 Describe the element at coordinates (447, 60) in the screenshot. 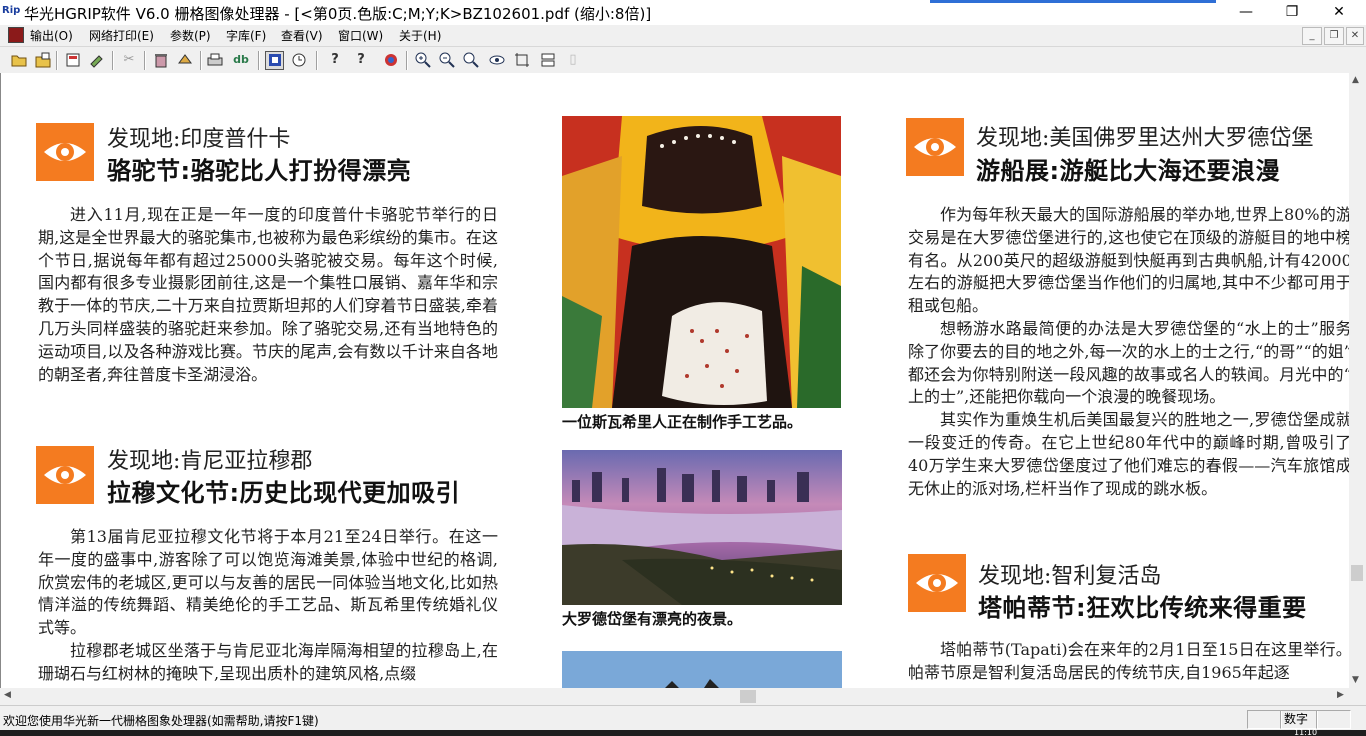

I see `zoom-out-icon` at that location.